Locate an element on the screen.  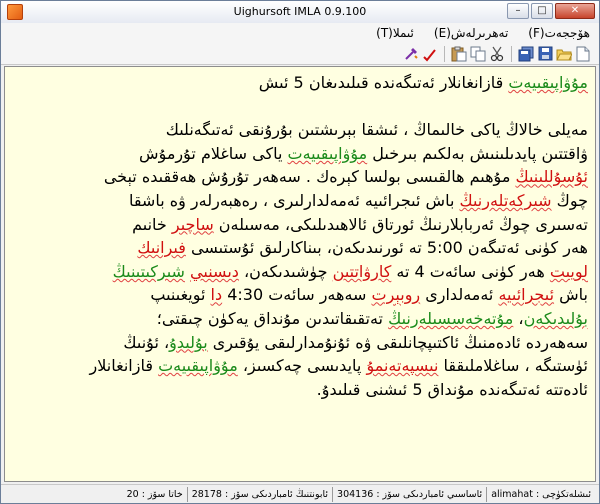
text-run: ئادەتتە ئەتىگەندە مۇنداق 5 ئىشنى قىلىدۇ. is located at coordinates (452, 389).